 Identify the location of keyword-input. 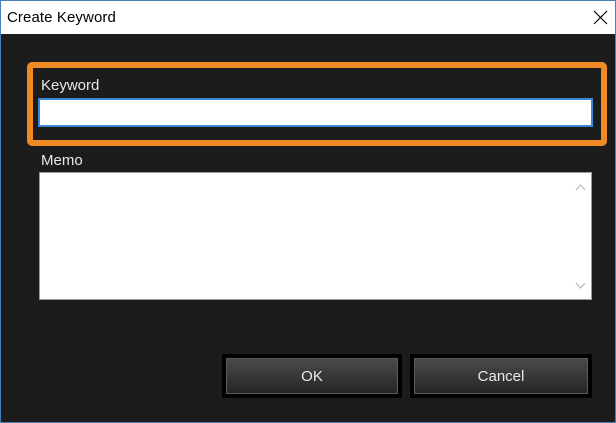
(315, 112).